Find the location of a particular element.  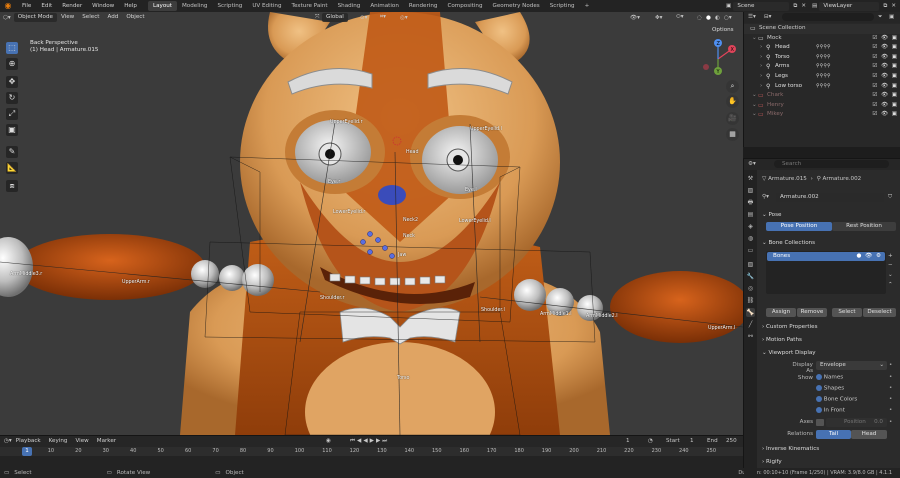

show-bone-colors-checkbox: Bone Colors is located at coordinates (836, 399).